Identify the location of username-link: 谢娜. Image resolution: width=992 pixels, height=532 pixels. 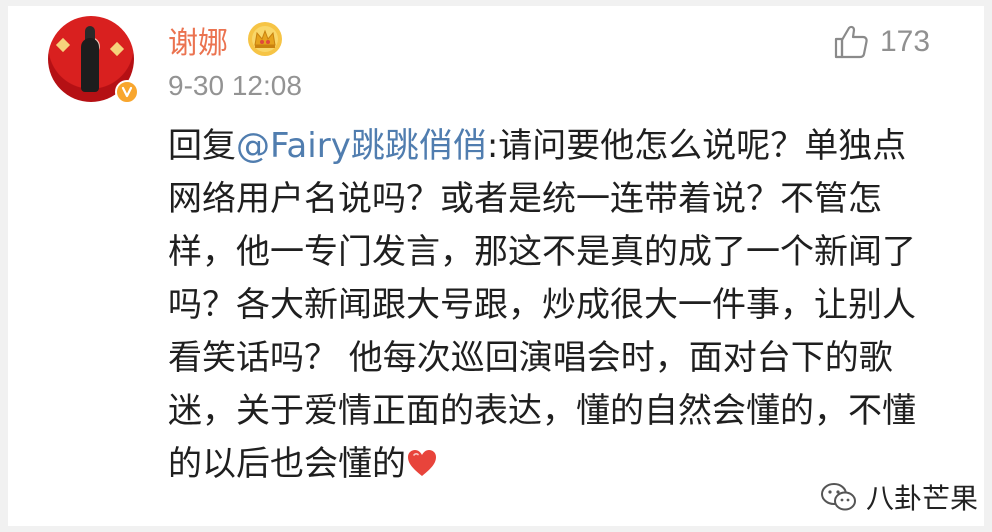
(198, 44).